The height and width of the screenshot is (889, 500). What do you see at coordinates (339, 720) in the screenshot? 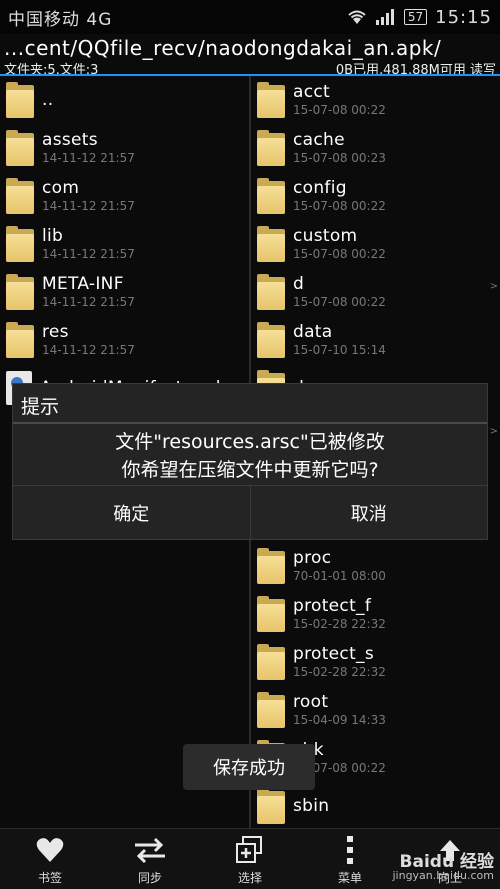
I see `file-date: 15-04-09 14:33` at bounding box center [339, 720].